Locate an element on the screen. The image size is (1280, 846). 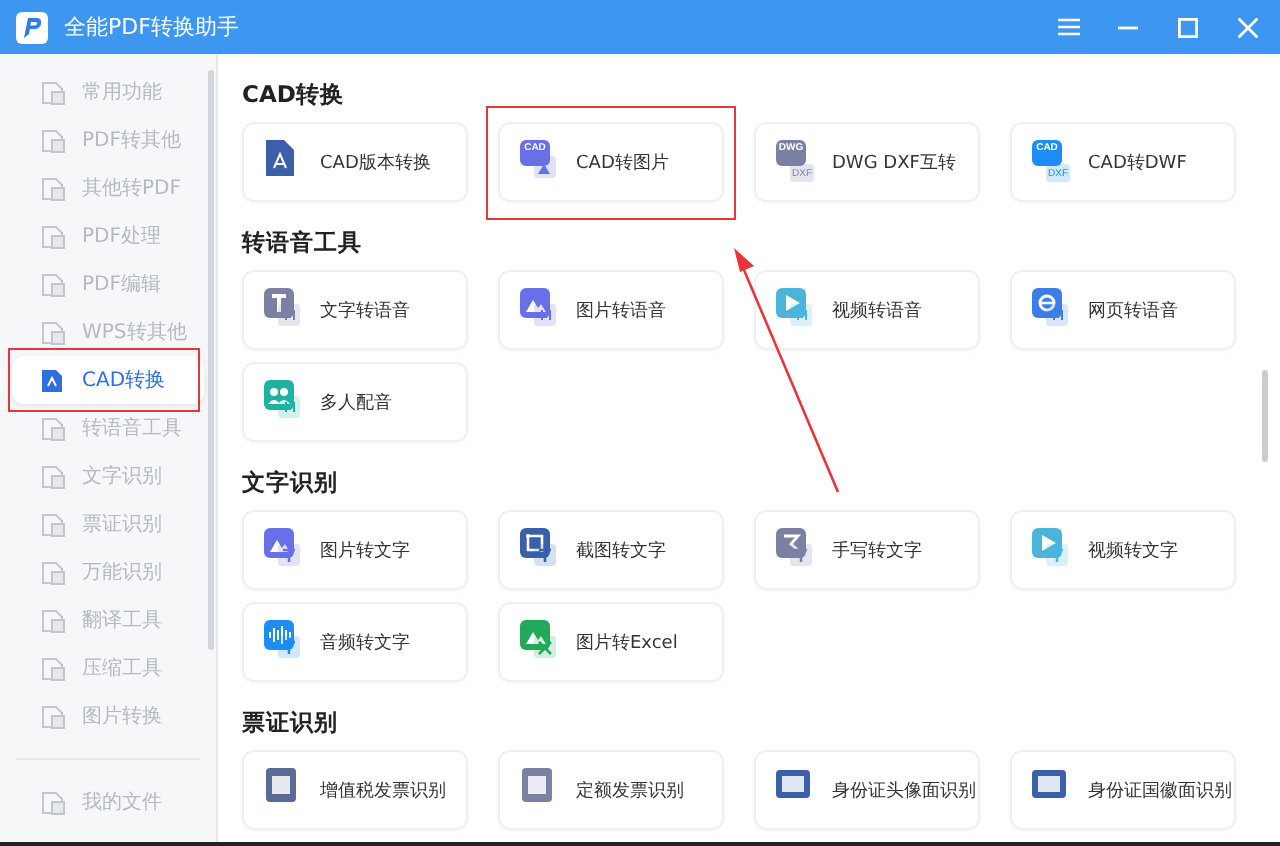
tool-card: 定额发票识别 is located at coordinates (611, 790).